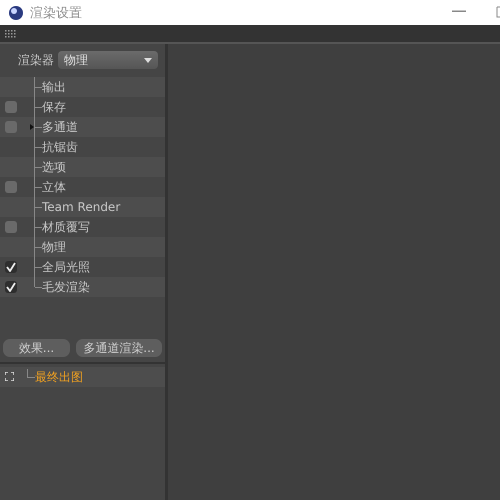 Image resolution: width=500 pixels, height=500 pixels. What do you see at coordinates (32, 127) in the screenshot?
I see `expand-arrow-icon` at bounding box center [32, 127].